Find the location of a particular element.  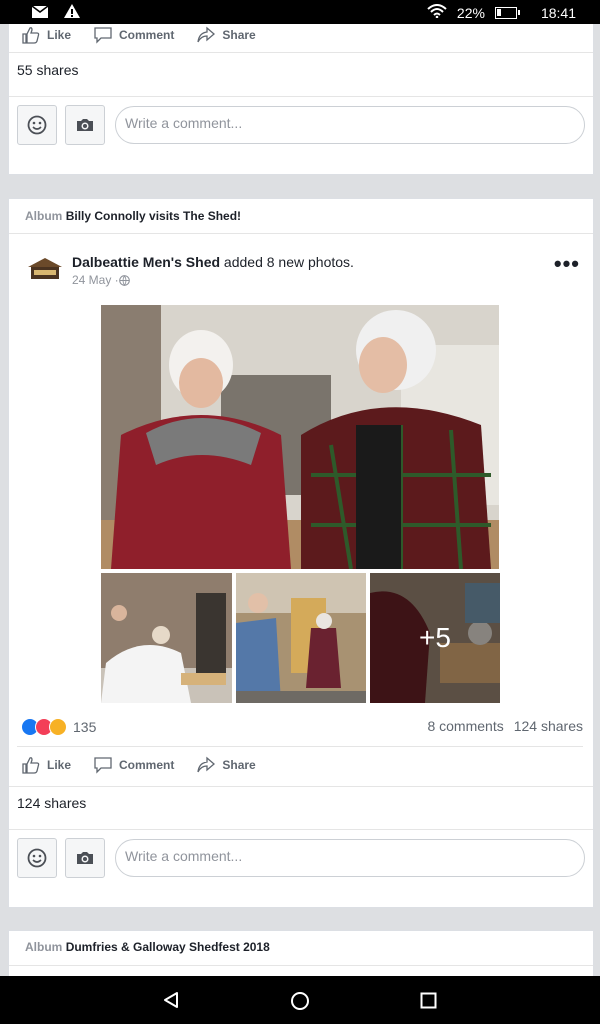

home-icon is located at coordinates (300, 1001).